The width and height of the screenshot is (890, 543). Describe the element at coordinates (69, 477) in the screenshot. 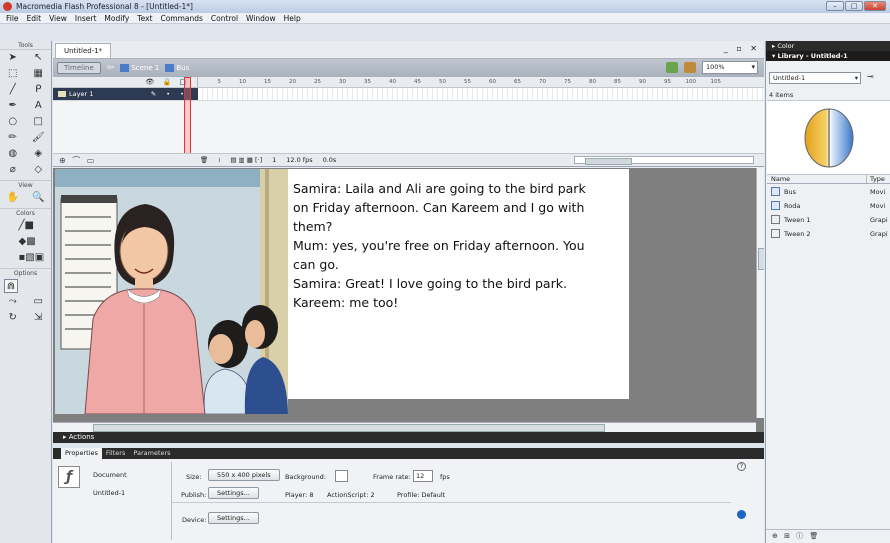

I see `document-icon: ƒ` at that location.